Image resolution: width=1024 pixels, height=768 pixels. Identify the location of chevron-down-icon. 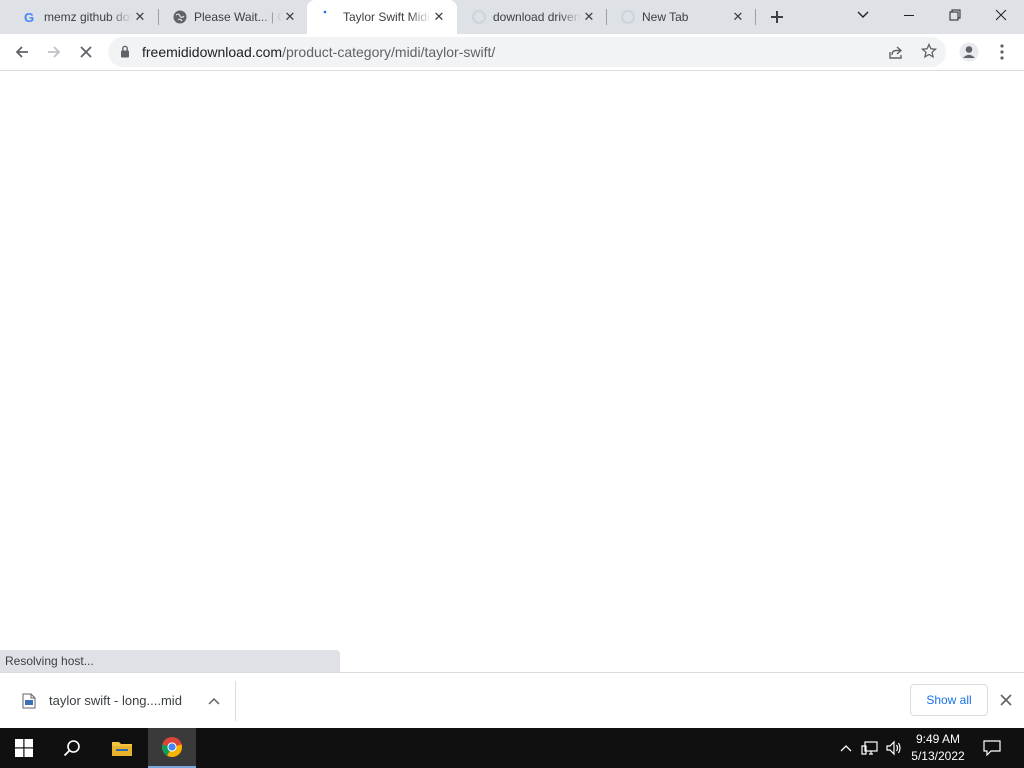
(863, 14).